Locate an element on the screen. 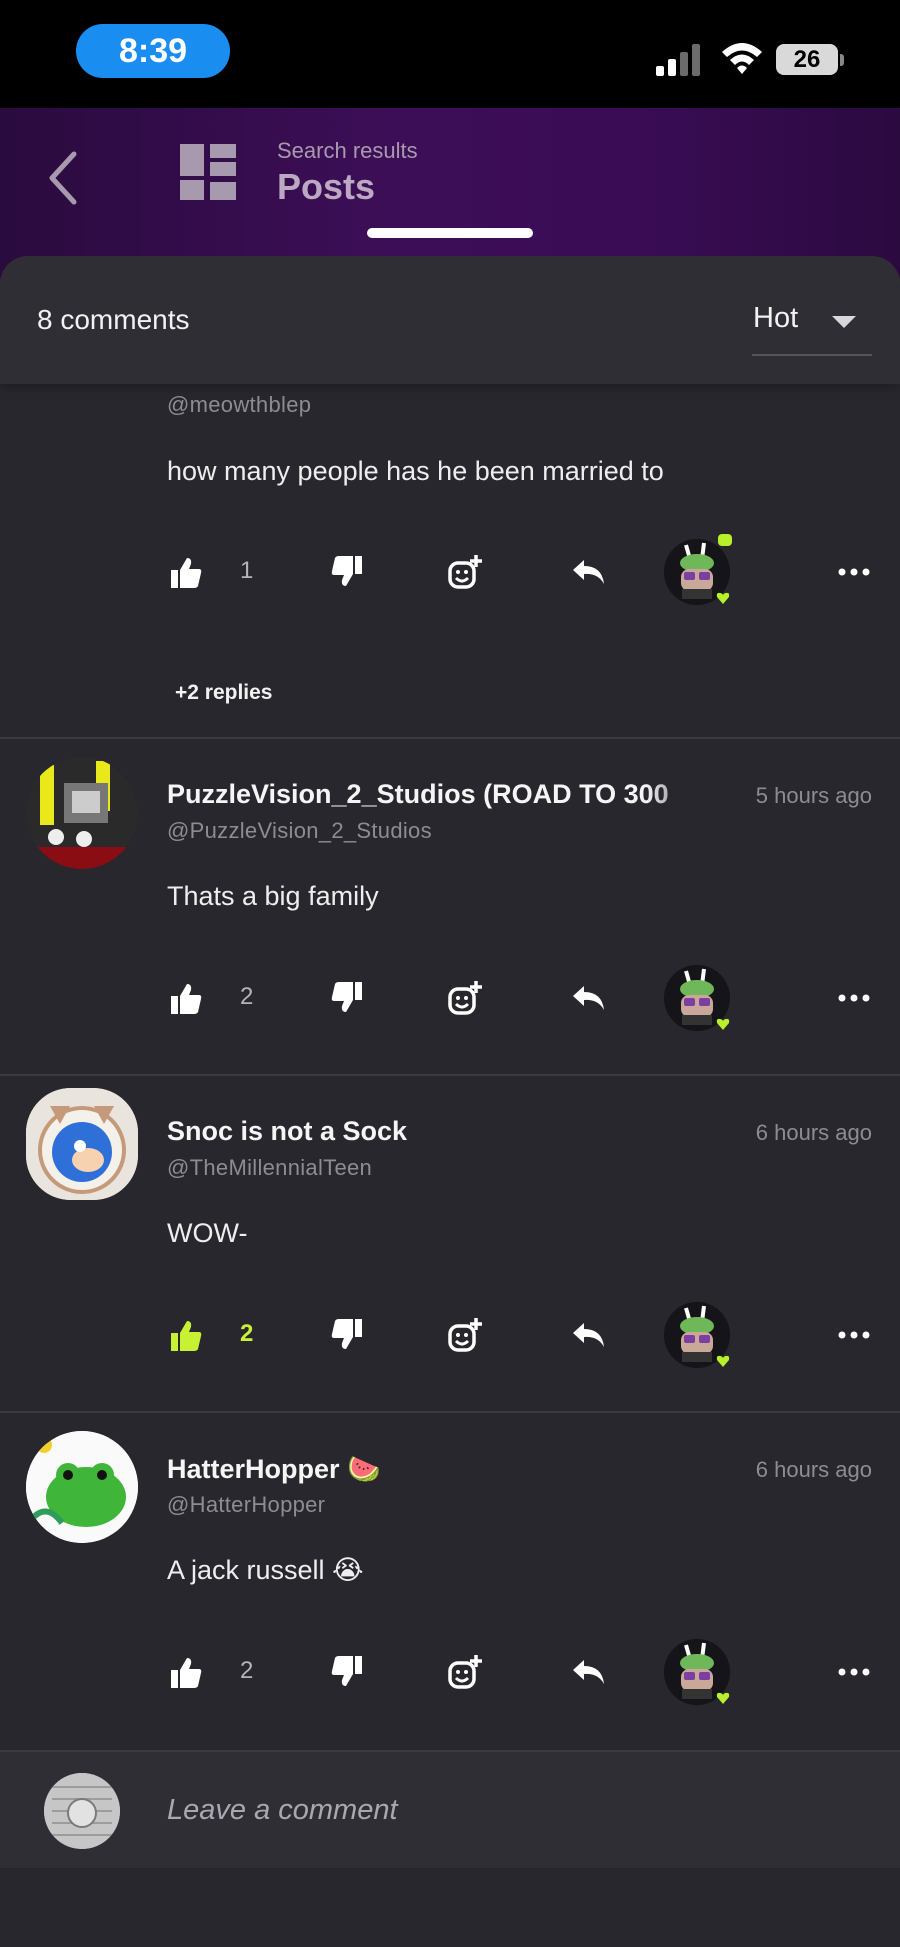 Image resolution: width=900 pixels, height=1947 pixels. comment-composer is located at coordinates (450, 1809).